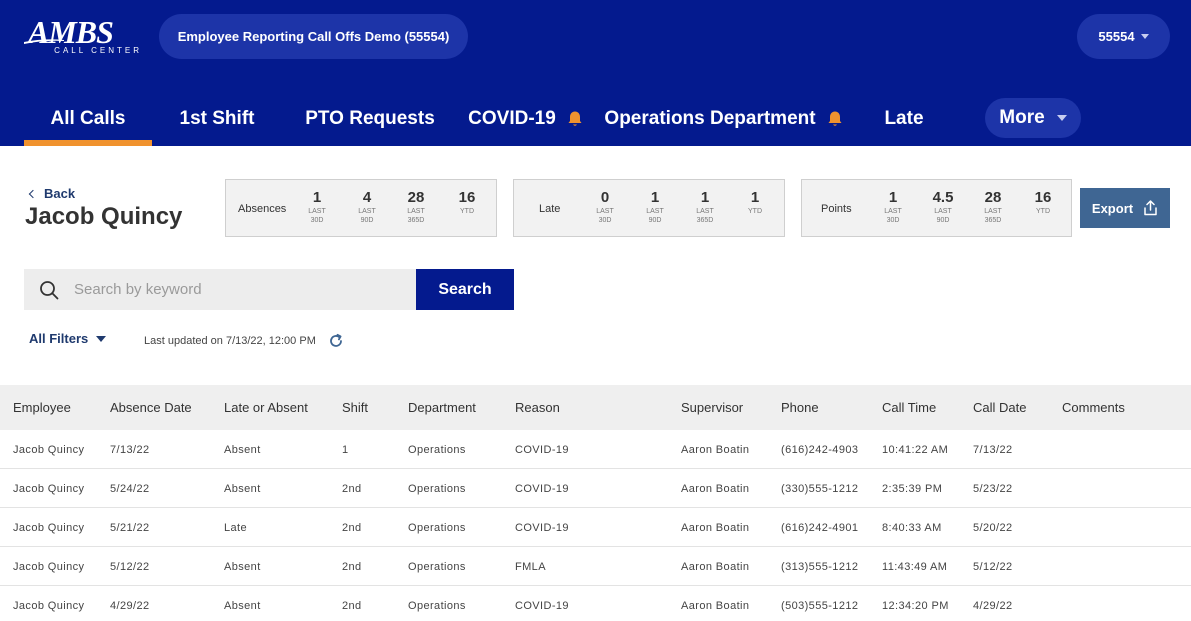 The image size is (1191, 621). Describe the element at coordinates (465, 289) in the screenshot. I see `search-button: Search` at that location.